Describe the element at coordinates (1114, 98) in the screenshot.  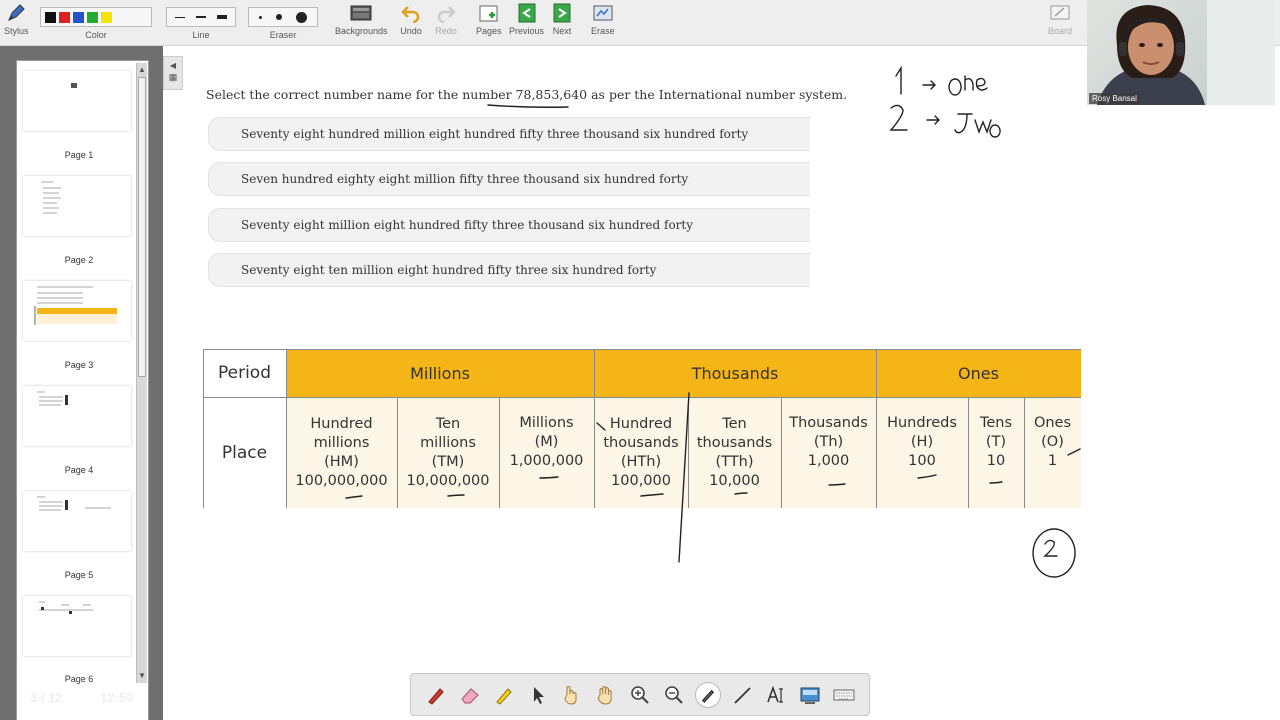
I see `presenter-name: Rosy Bansal` at that location.